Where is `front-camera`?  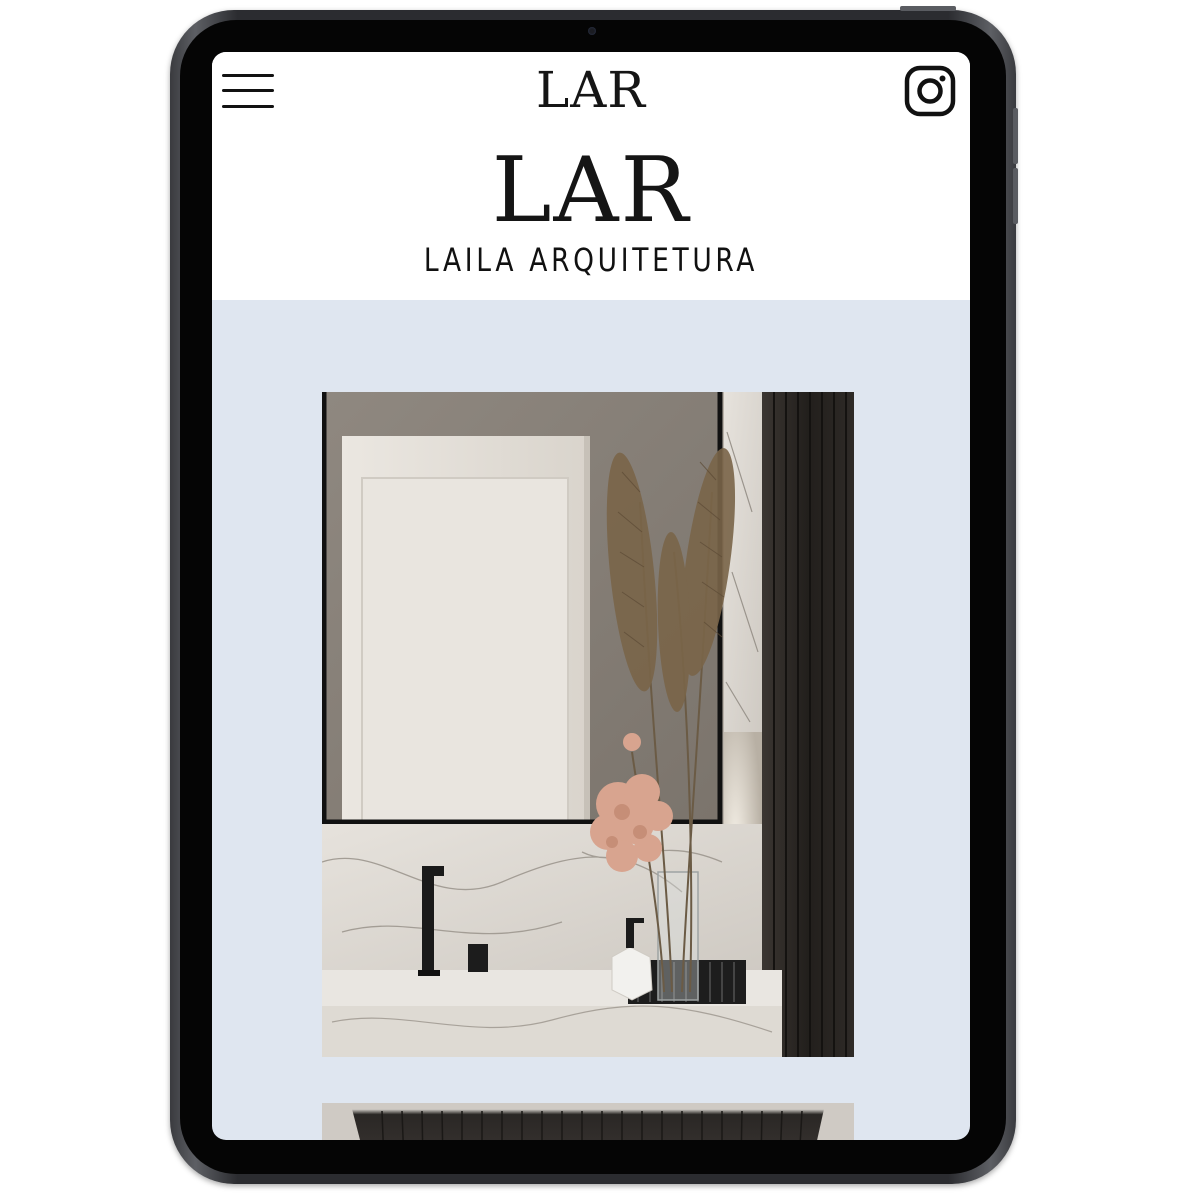
front-camera is located at coordinates (592, 31).